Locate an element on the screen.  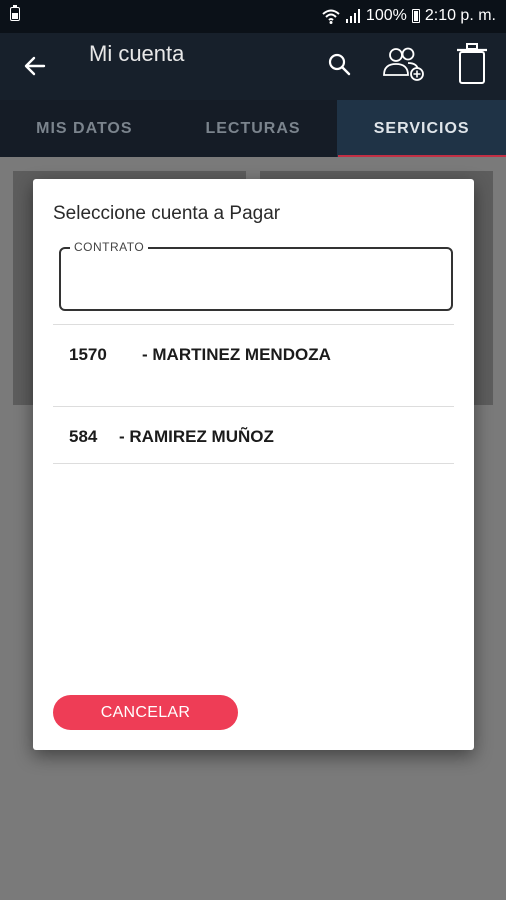
account-name: - RAMIREZ MUÑOZ is located at coordinates (196, 436).